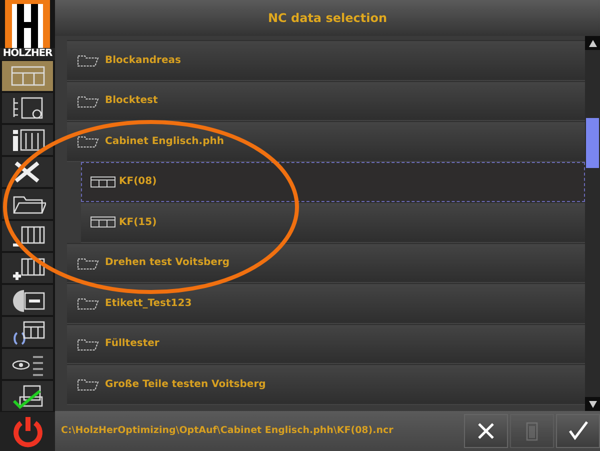 The image size is (600, 451). I want to click on tree-row: KF(15), so click(333, 222).